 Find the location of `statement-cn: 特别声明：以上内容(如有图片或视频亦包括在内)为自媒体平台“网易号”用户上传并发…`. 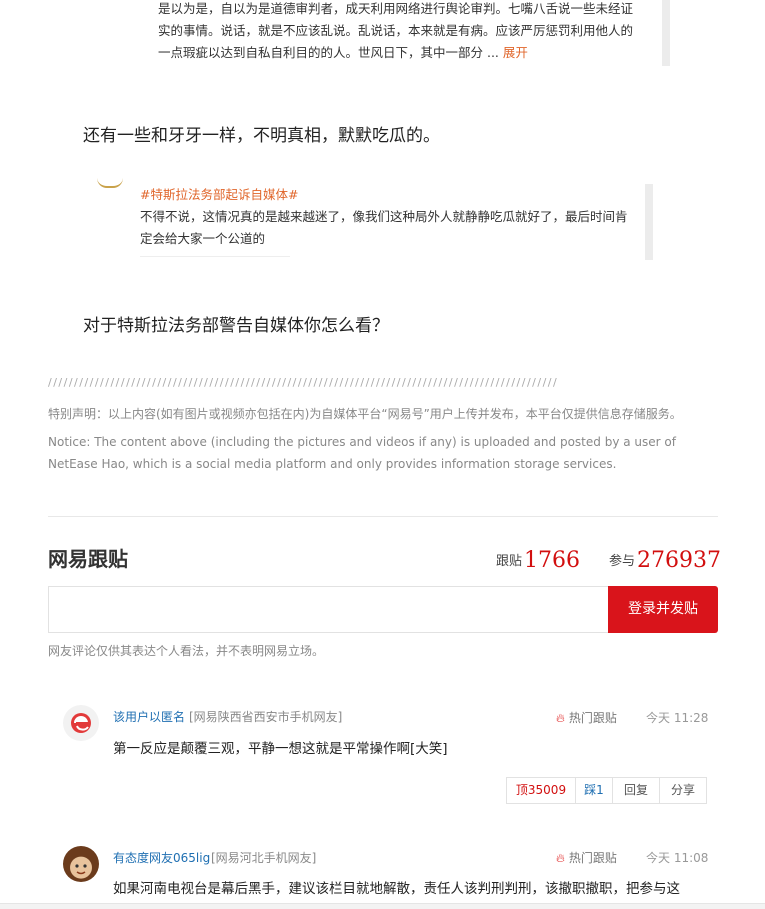

statement-cn: 特别声明：以上内容(如有图片或视频亦包括在内)为自媒体平台“网易号”用户上传并发… is located at coordinates (365, 414).